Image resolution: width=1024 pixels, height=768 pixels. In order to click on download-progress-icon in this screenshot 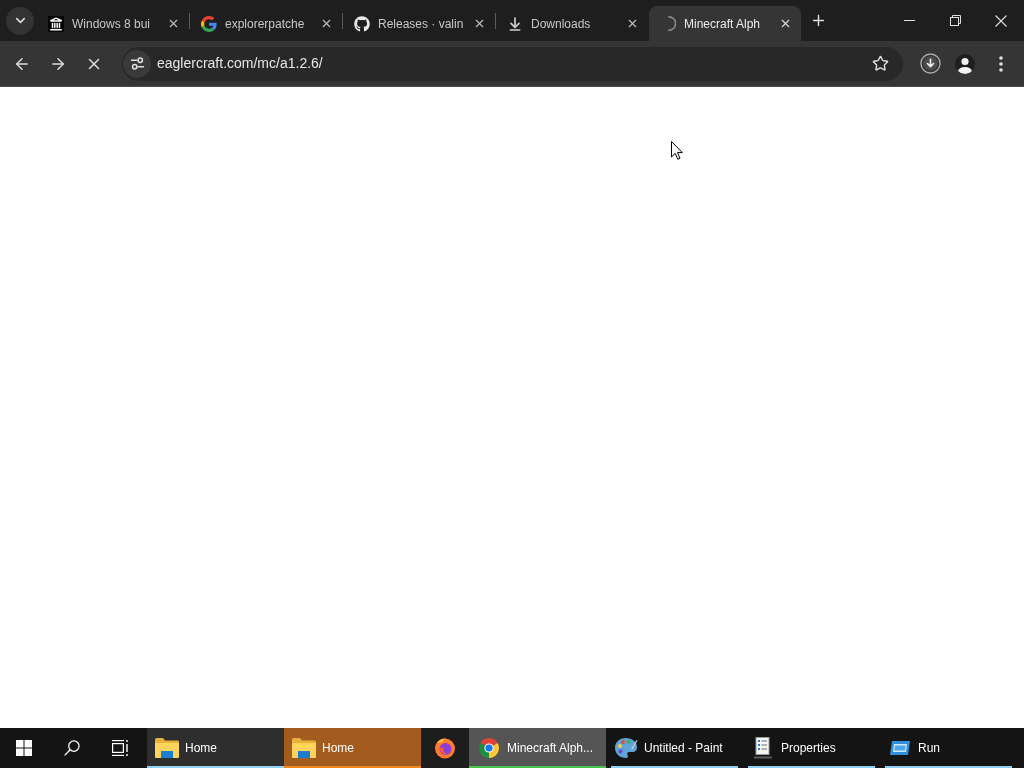, I will do `click(930, 63)`.